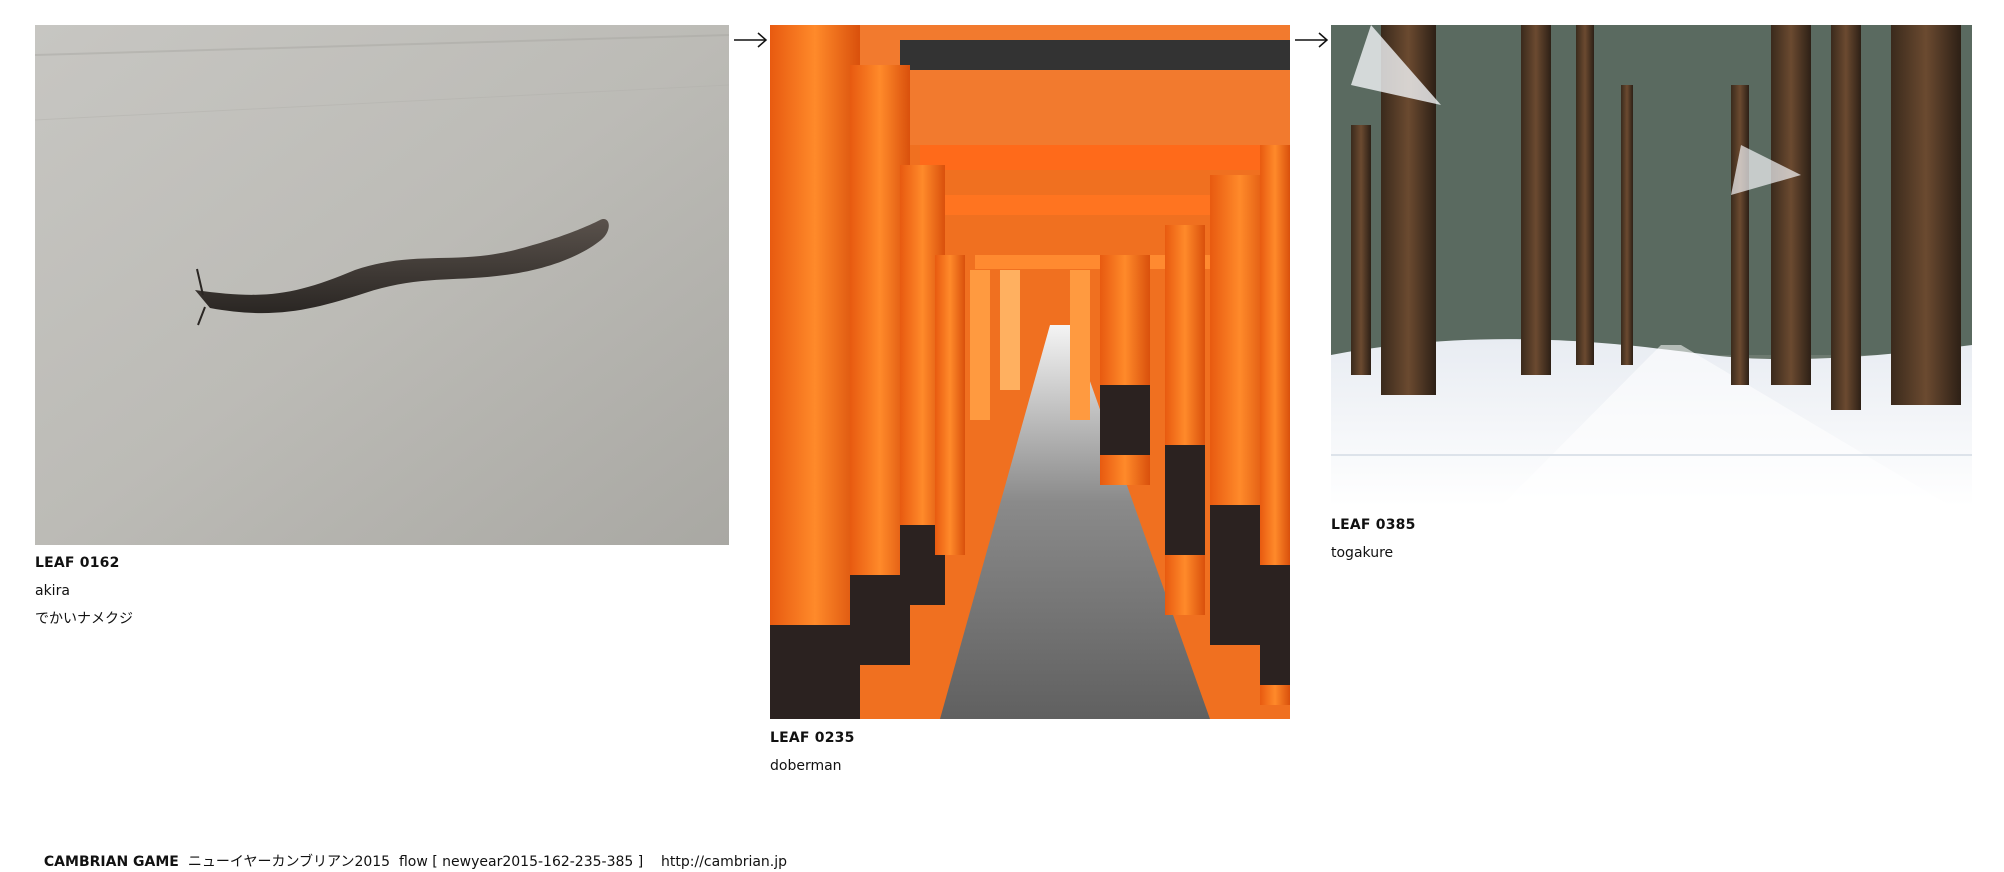 The image size is (2004, 872). What do you see at coordinates (1362, 553) in the screenshot?
I see `leaf-0385-author: togakure` at bounding box center [1362, 553].